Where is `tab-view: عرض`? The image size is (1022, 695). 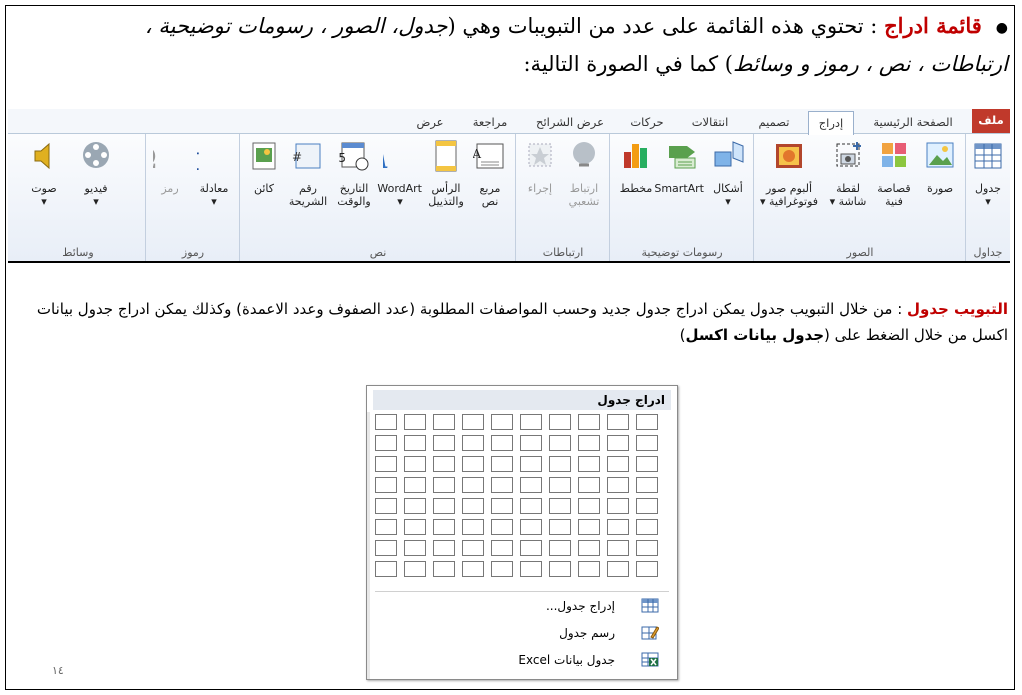
tab-view: عرض is located at coordinates (430, 122).